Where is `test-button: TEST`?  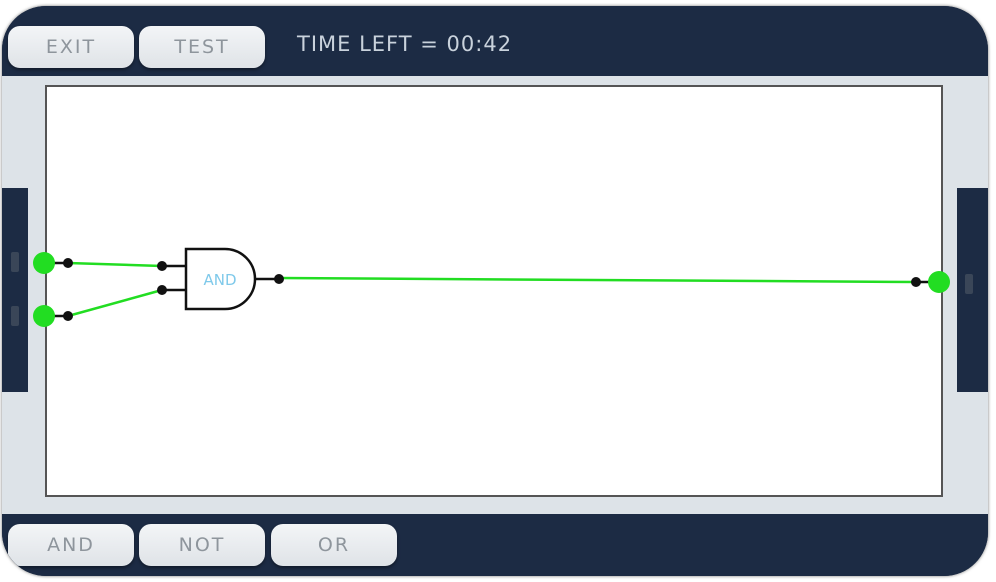
test-button: TEST is located at coordinates (202, 47).